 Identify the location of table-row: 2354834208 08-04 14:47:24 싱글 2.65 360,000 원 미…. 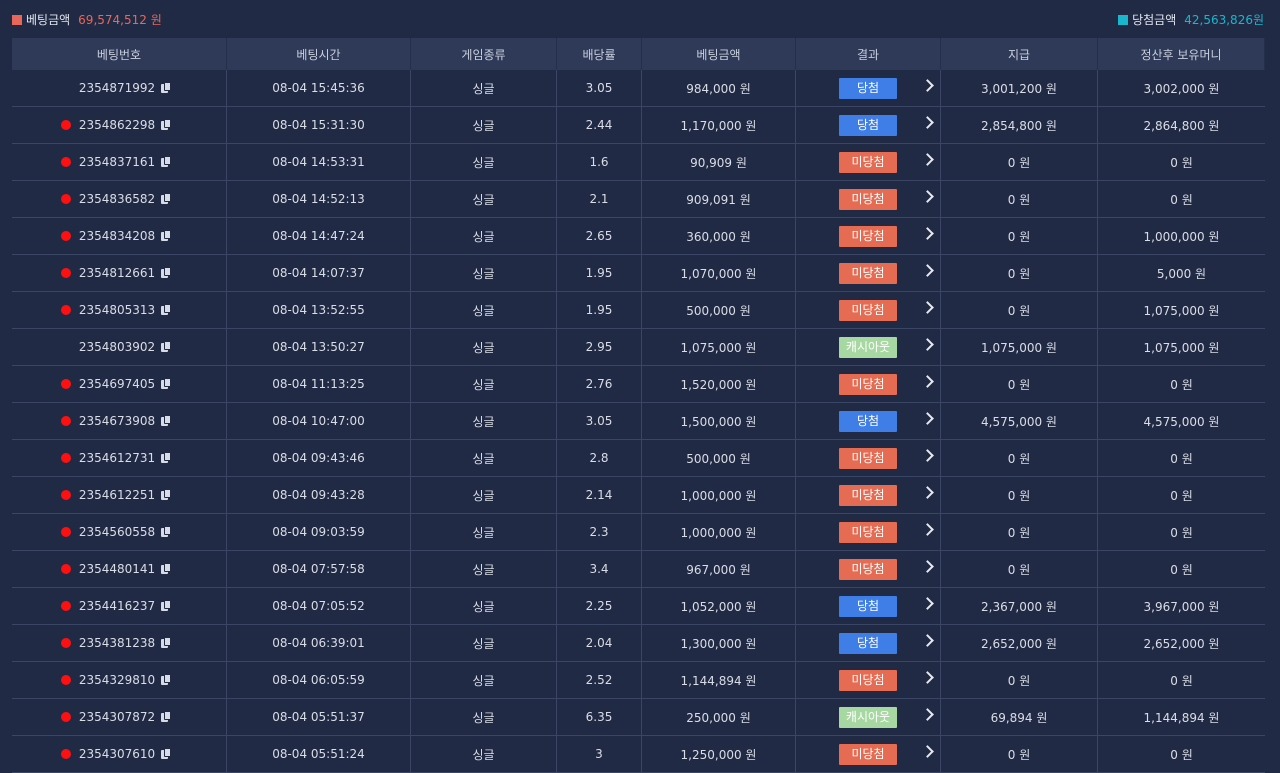
(638, 236).